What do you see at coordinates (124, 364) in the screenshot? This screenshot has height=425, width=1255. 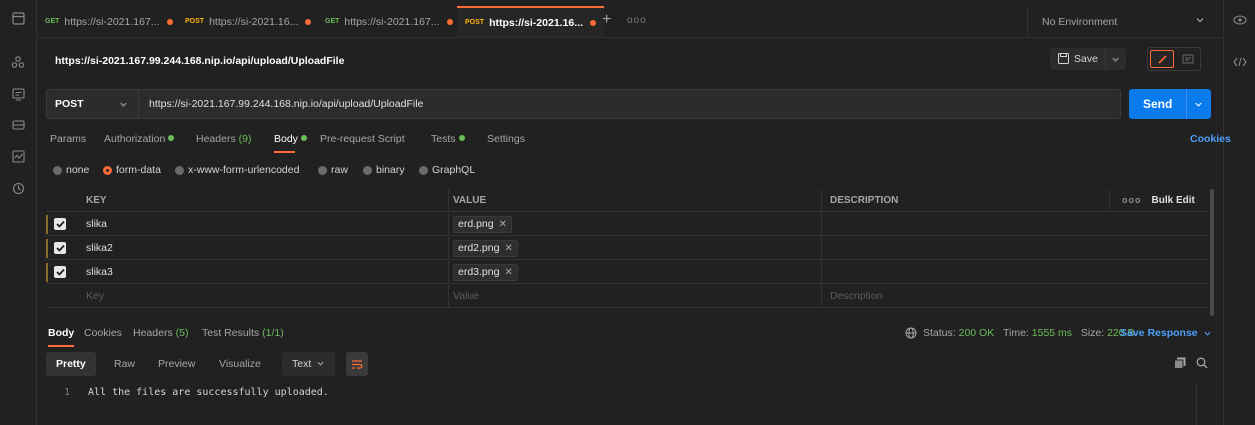 I see `format-raw: Raw` at bounding box center [124, 364].